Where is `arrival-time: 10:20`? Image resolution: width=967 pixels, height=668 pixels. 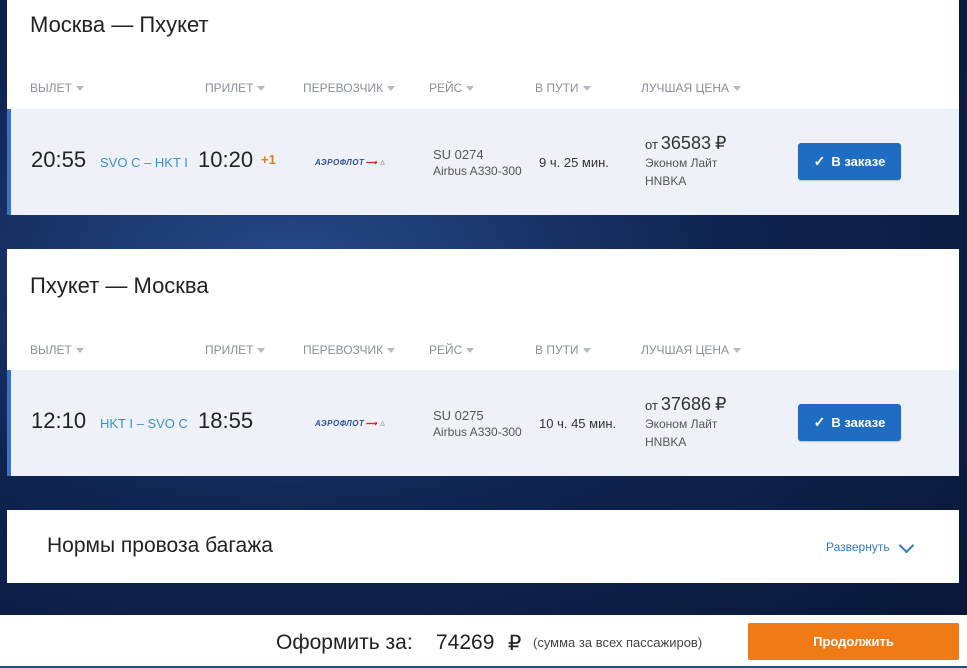 arrival-time: 10:20 is located at coordinates (226, 159).